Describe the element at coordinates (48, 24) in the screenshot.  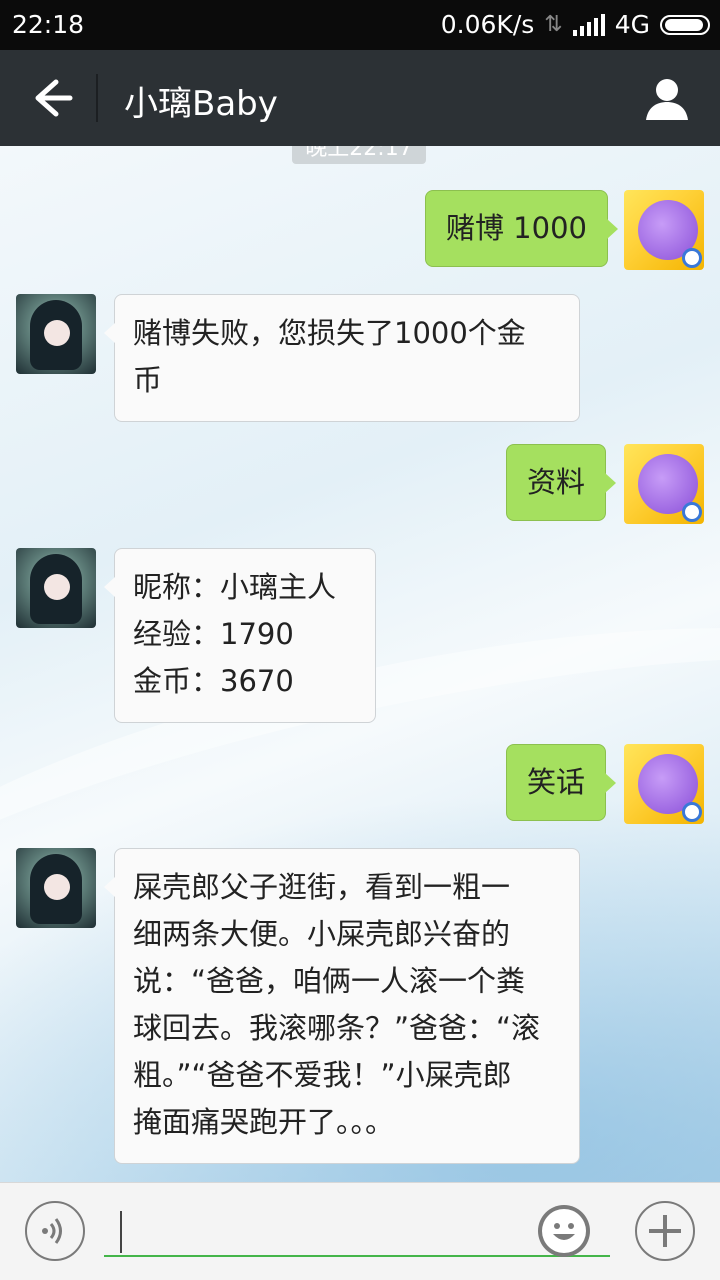
I see `status-time: 22:18` at that location.